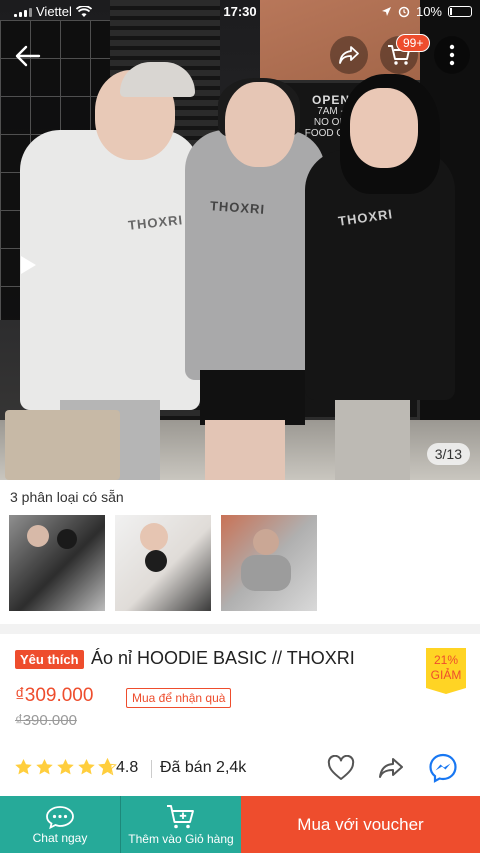 This screenshot has width=480, height=853. Describe the element at coordinates (49, 659) in the screenshot. I see `favorite-badge: Yêu thích` at that location.